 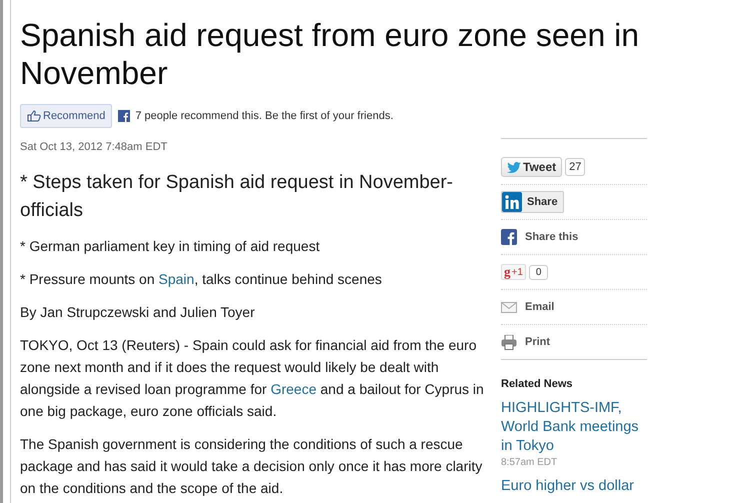 What do you see at coordinates (176, 279) in the screenshot?
I see `inline-link: Spain` at bounding box center [176, 279].